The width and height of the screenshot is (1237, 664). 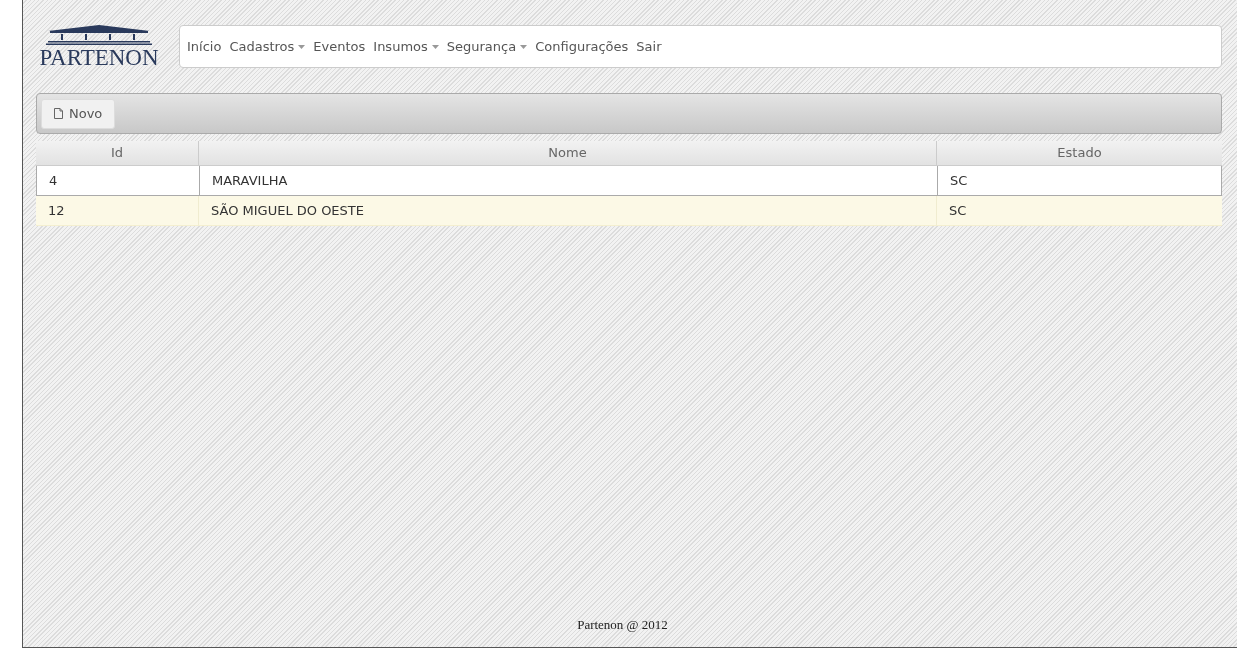 What do you see at coordinates (568, 180) in the screenshot?
I see `table-cell: MARAVILHA` at bounding box center [568, 180].